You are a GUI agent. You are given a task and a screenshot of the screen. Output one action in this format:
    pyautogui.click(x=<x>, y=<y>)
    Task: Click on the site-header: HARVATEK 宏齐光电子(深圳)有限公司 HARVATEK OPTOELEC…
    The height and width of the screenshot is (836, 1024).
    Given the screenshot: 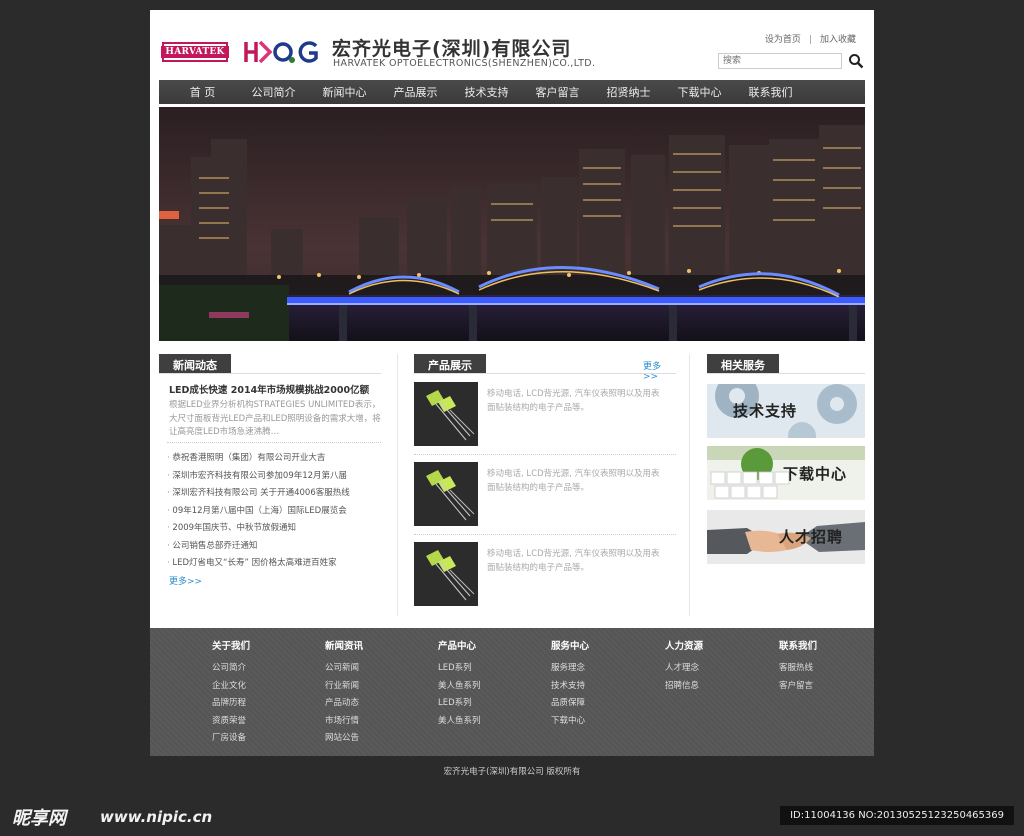 What is the action you would take?
    pyautogui.click(x=512, y=45)
    